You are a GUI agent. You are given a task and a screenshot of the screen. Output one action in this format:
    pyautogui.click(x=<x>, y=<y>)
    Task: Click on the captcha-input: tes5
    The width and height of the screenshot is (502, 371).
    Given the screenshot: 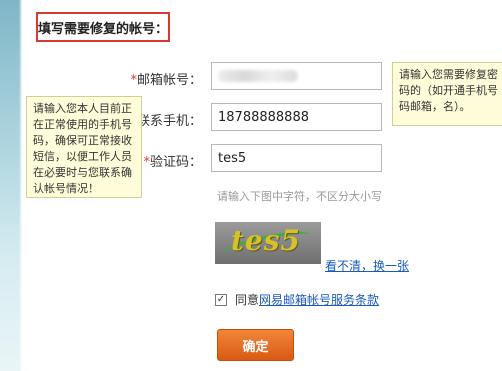 What is the action you would take?
    pyautogui.click(x=296, y=158)
    